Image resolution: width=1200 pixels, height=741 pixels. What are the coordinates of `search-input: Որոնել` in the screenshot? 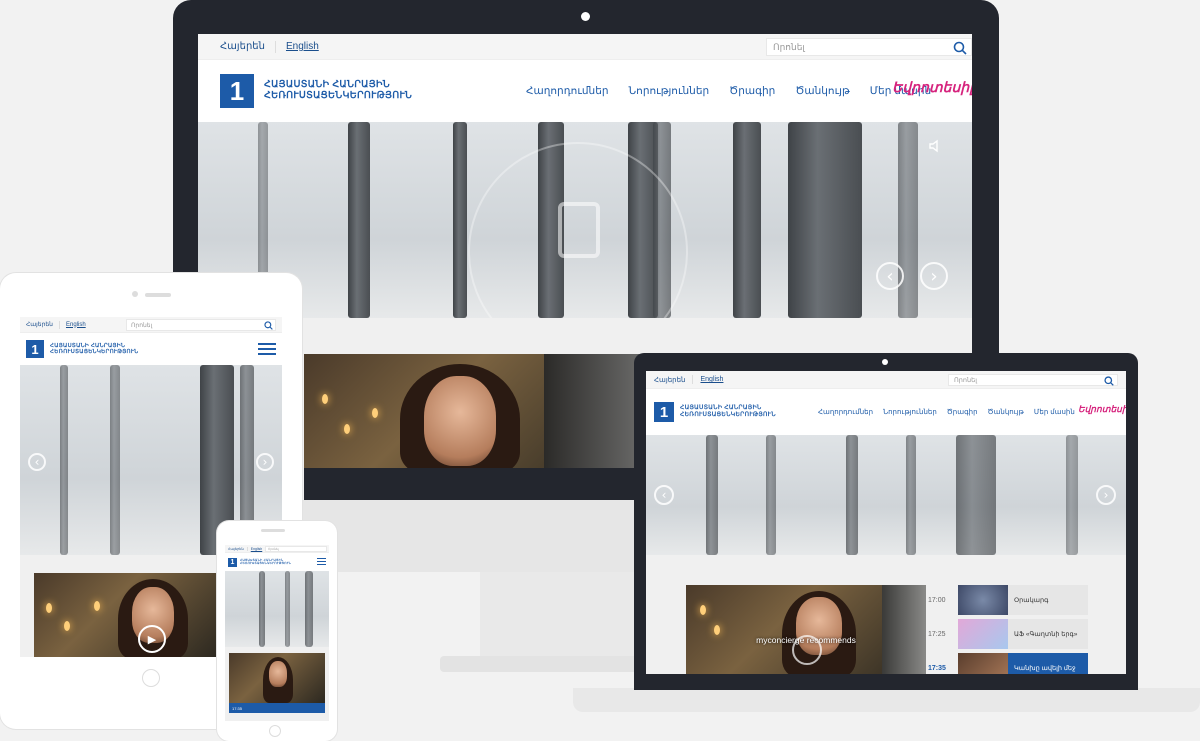 It's located at (869, 47).